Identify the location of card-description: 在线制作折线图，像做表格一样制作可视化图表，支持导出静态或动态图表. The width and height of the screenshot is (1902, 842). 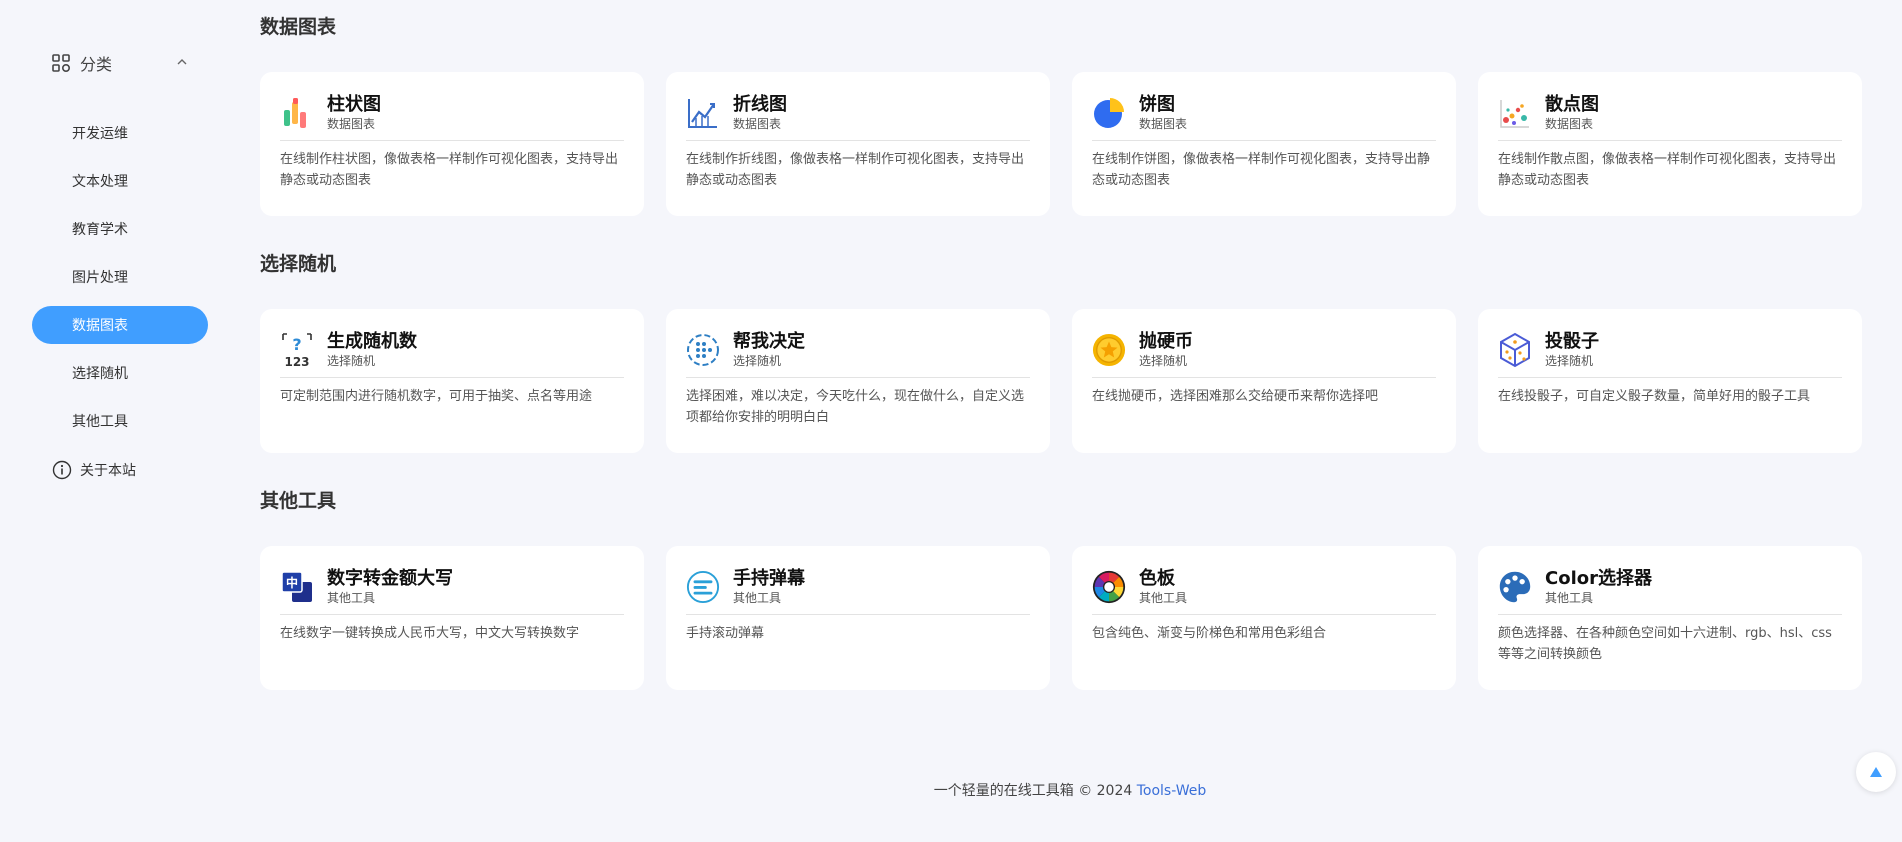
(855, 170).